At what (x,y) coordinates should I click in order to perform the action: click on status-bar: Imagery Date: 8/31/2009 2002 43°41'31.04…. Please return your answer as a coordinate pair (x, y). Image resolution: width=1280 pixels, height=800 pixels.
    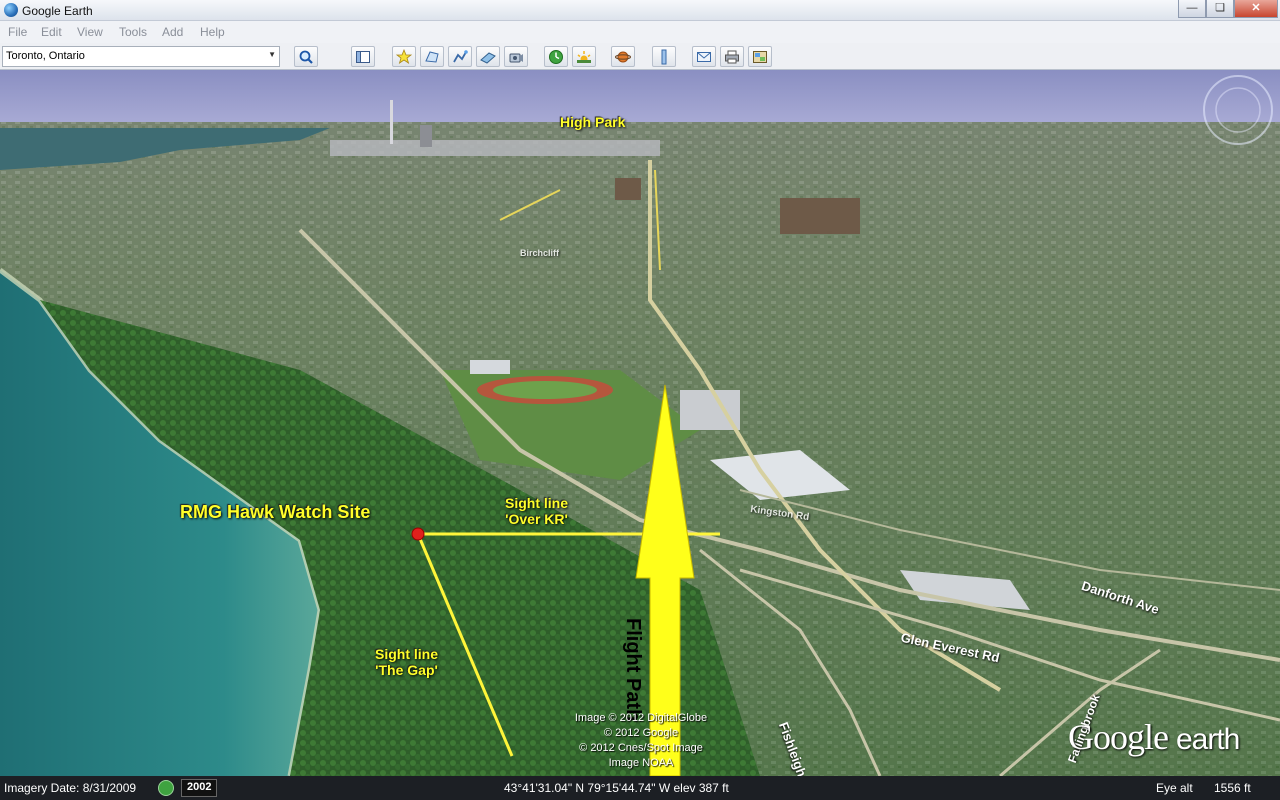
    Looking at the image, I should click on (640, 788).